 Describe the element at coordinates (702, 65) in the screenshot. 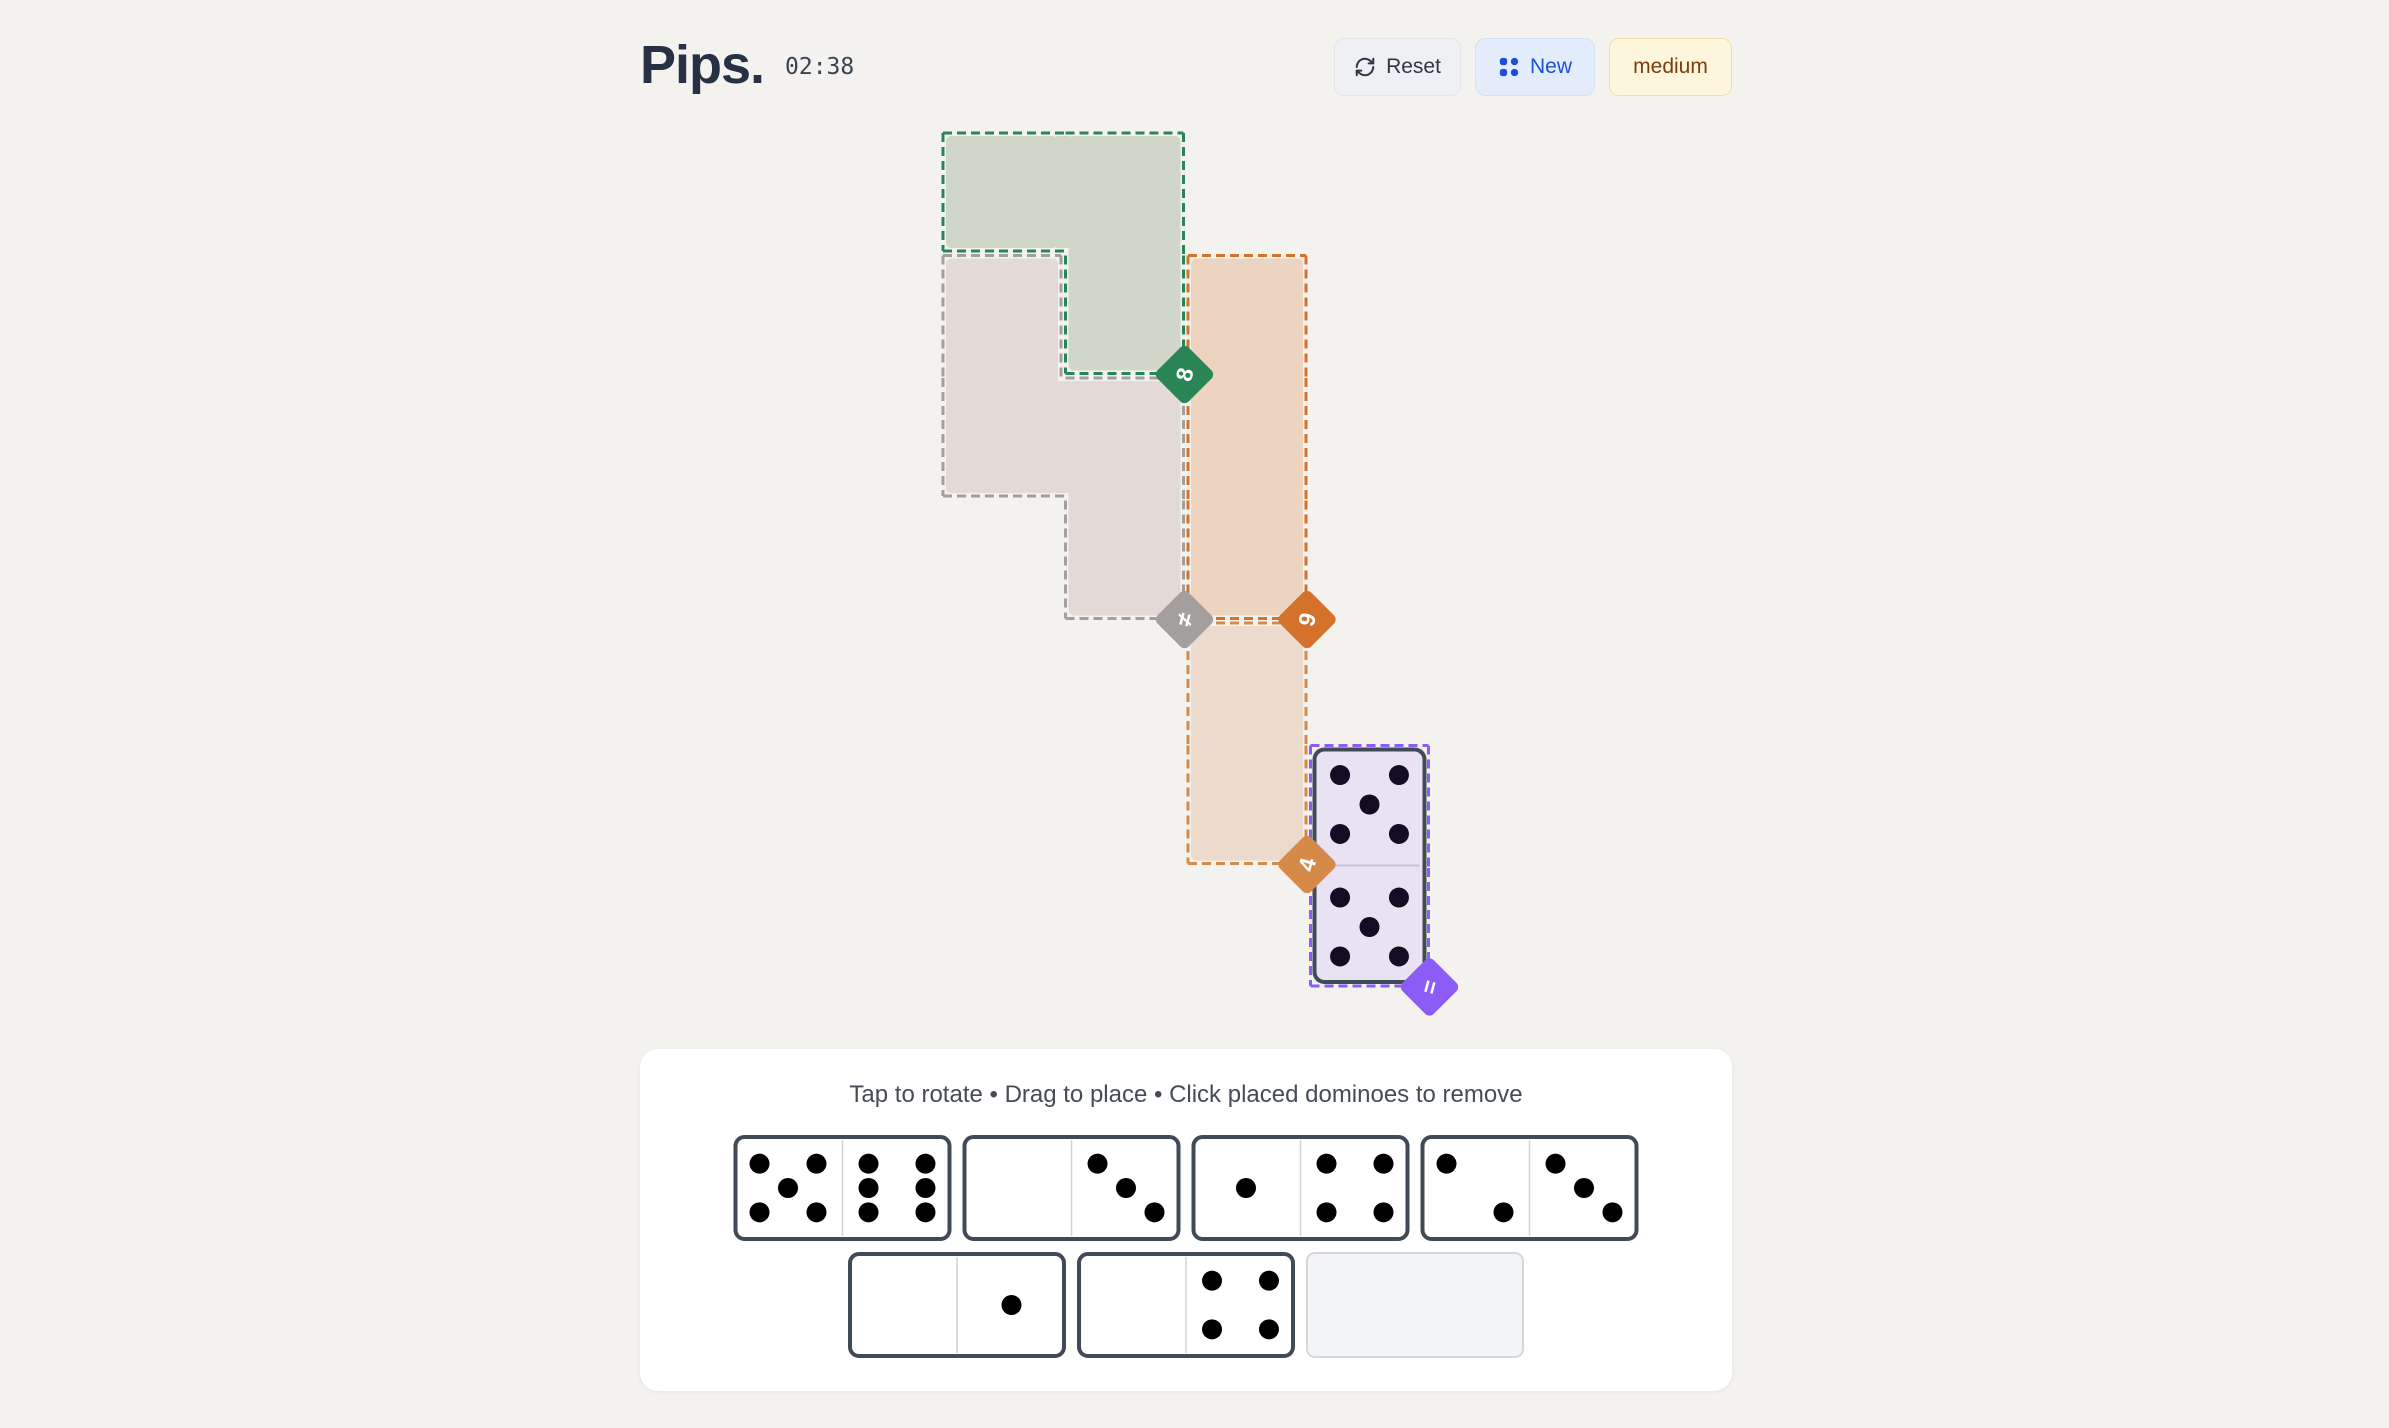

I see `game-title: Pips.` at that location.